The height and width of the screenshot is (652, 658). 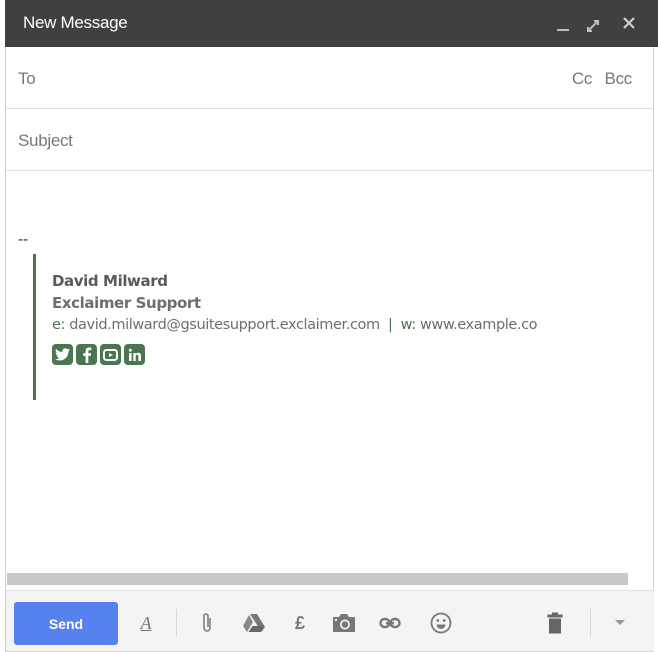 I want to click on horizontal-scrollbar, so click(x=317, y=579).